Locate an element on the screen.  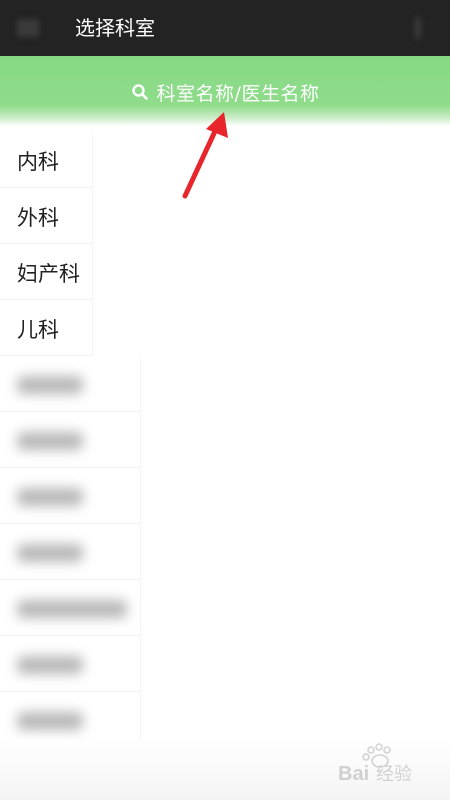
page-title: 选择科室 is located at coordinates (115, 28).